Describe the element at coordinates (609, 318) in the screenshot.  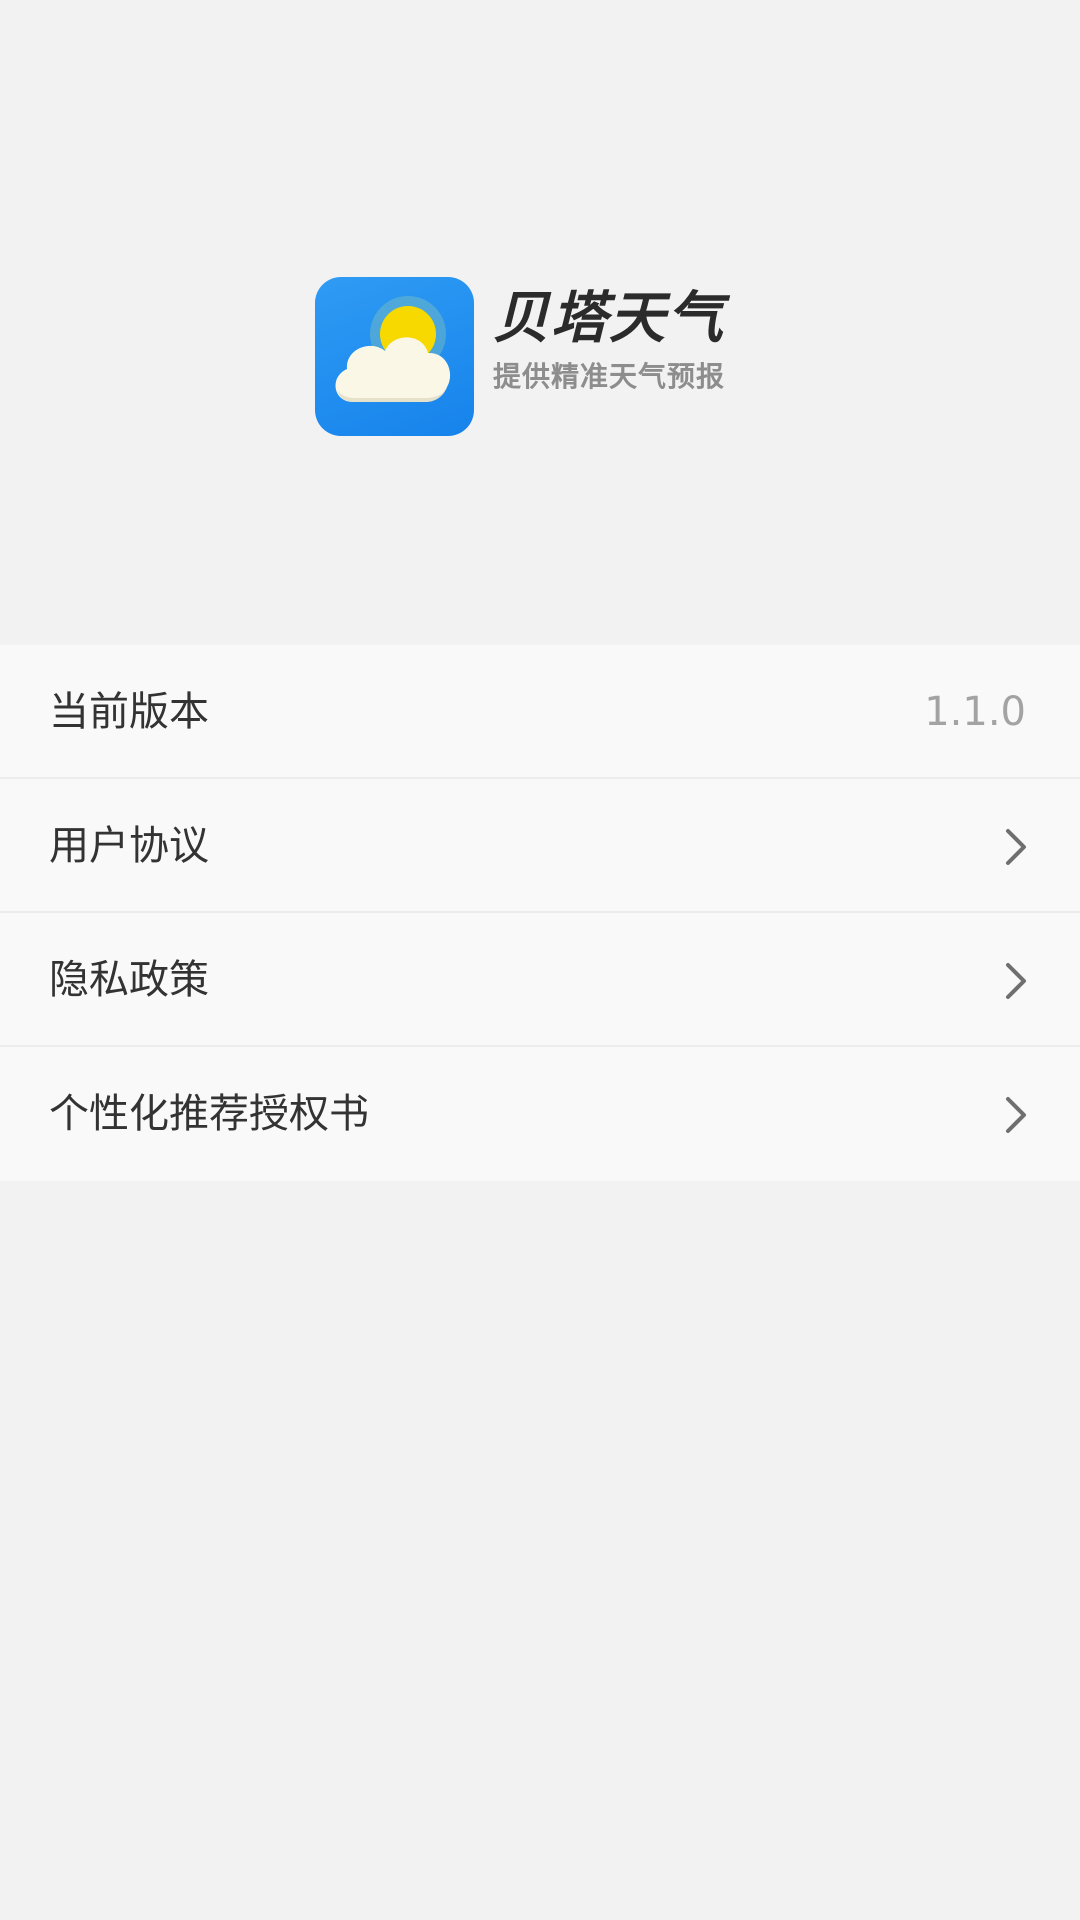
I see `app-name: 贝塔天气` at that location.